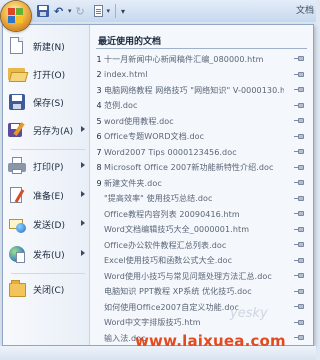 Image resolution: width=320 pixels, height=360 pixels. I want to click on title-bar: ↶ ▾ ↻ ▾ ▾ 文档, so click(158, 15).